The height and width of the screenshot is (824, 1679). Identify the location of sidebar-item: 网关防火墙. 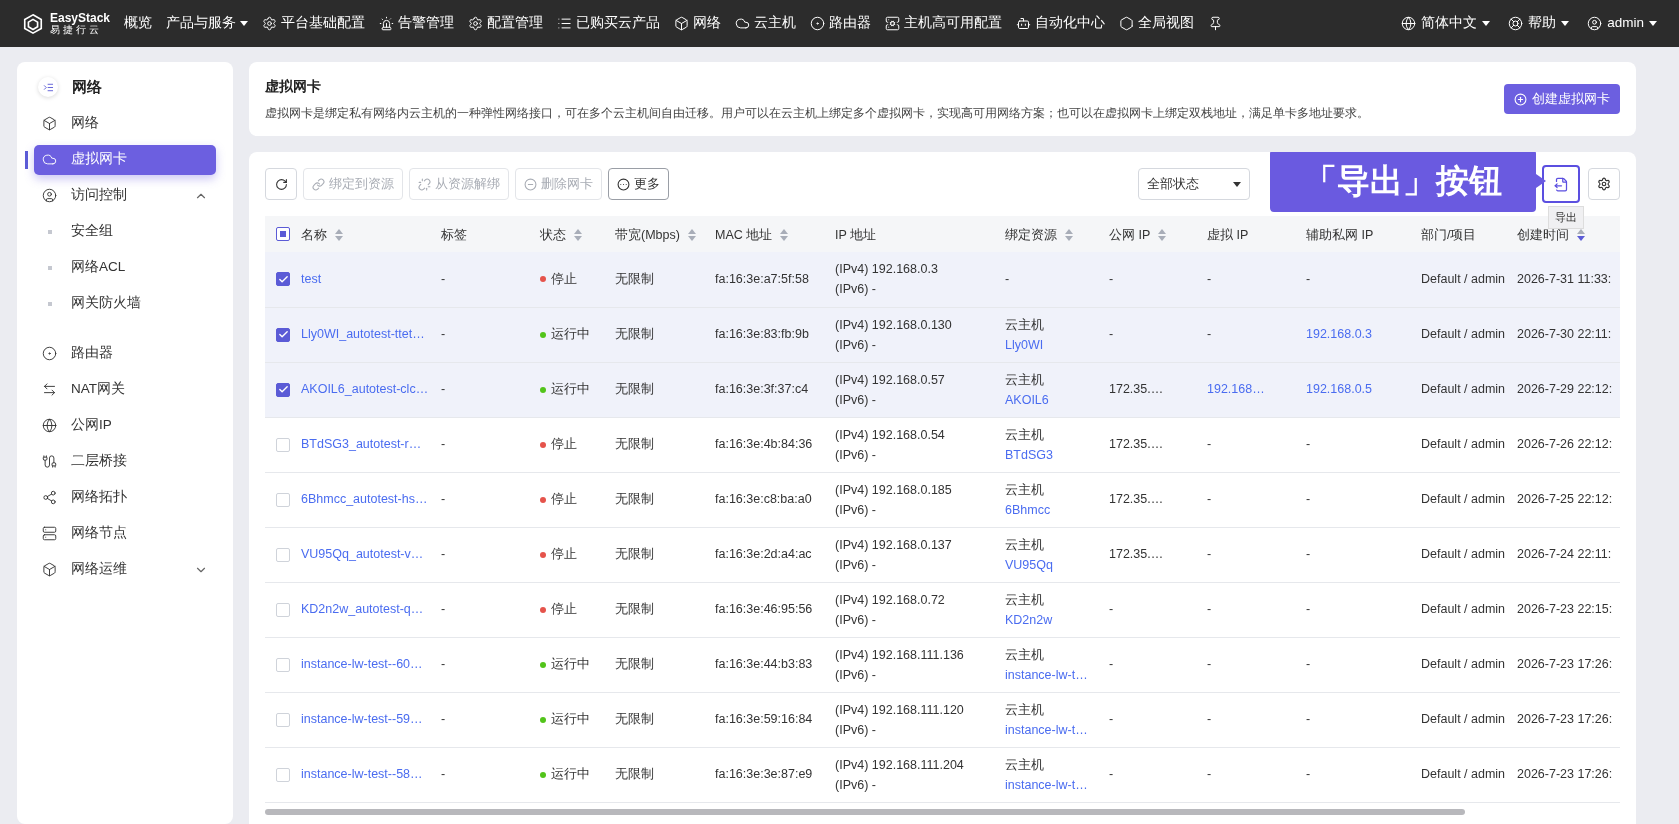
(125, 303).